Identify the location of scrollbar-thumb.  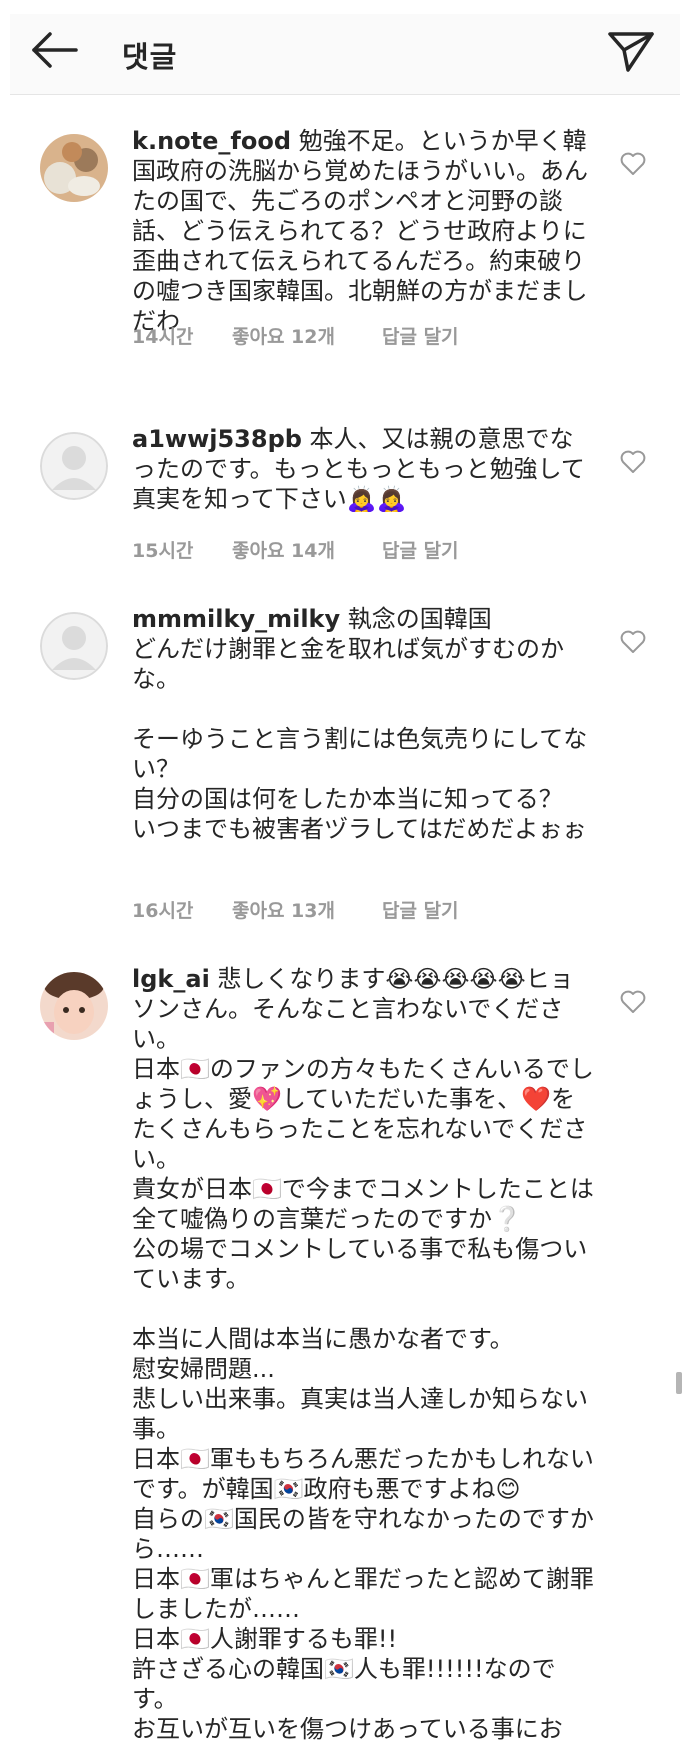
(679, 1383).